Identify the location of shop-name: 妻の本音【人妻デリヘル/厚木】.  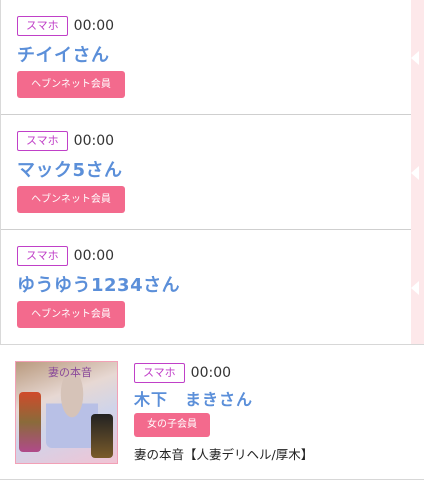
(223, 453).